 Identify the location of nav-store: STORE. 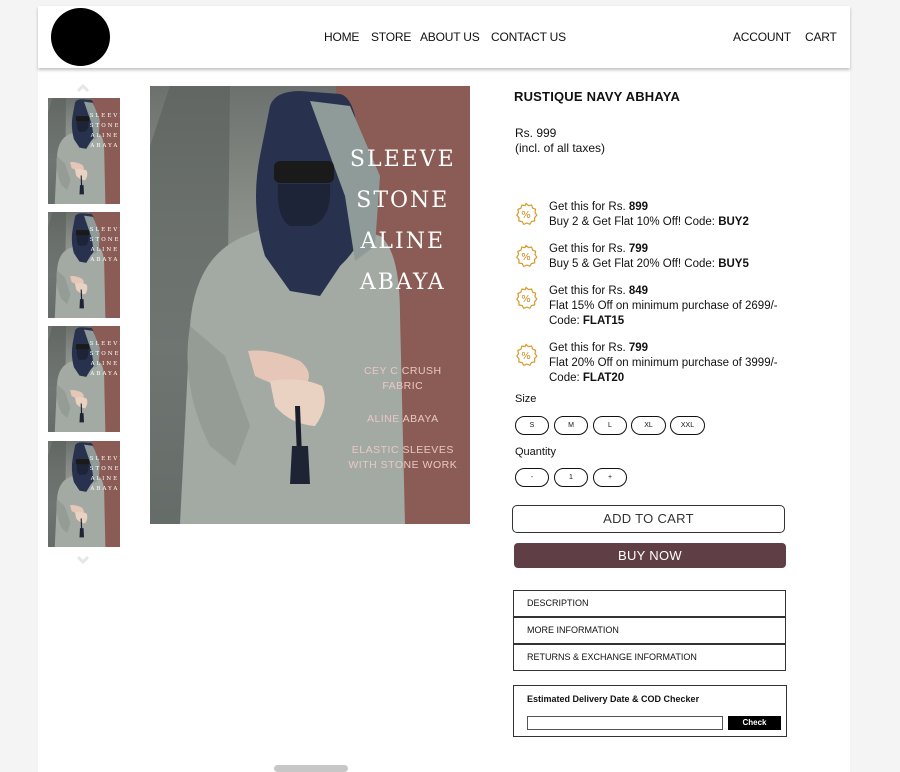
(391, 37).